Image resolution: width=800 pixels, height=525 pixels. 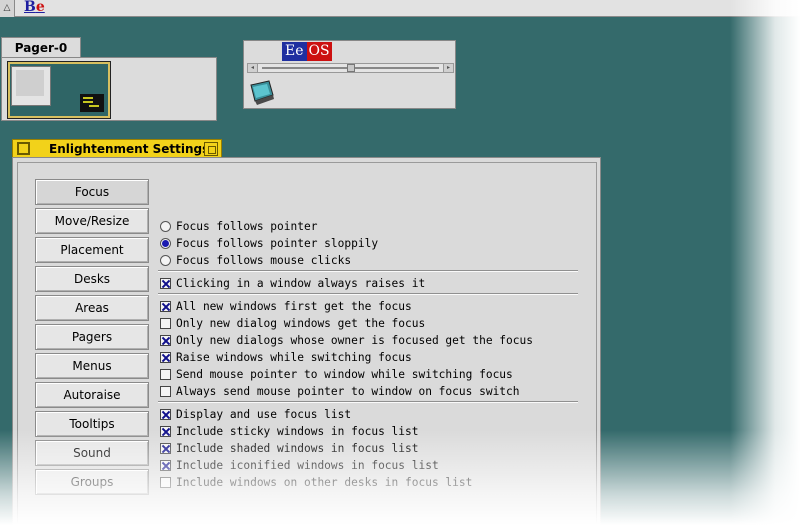 What do you see at coordinates (297, 431) in the screenshot?
I see `option-label: Include sticky windows in focus list` at bounding box center [297, 431].